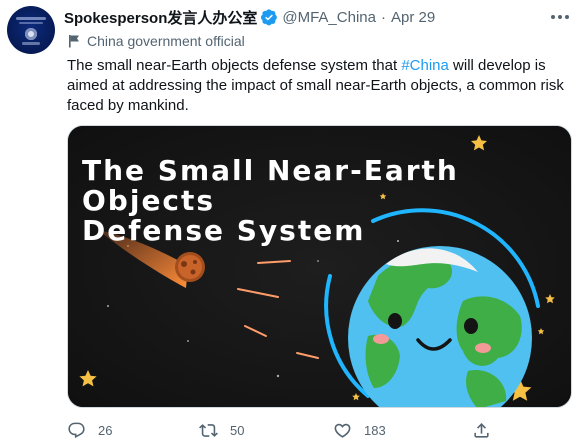  What do you see at coordinates (208, 430) in the screenshot?
I see `retweet-icon` at bounding box center [208, 430].